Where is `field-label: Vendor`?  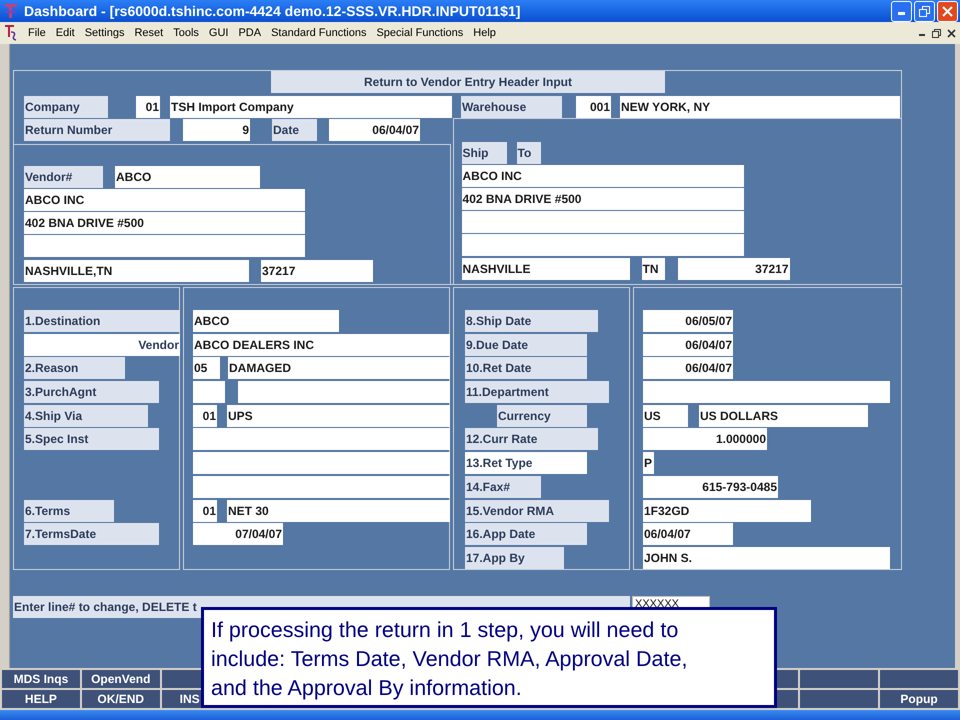 field-label: Vendor is located at coordinates (102, 345).